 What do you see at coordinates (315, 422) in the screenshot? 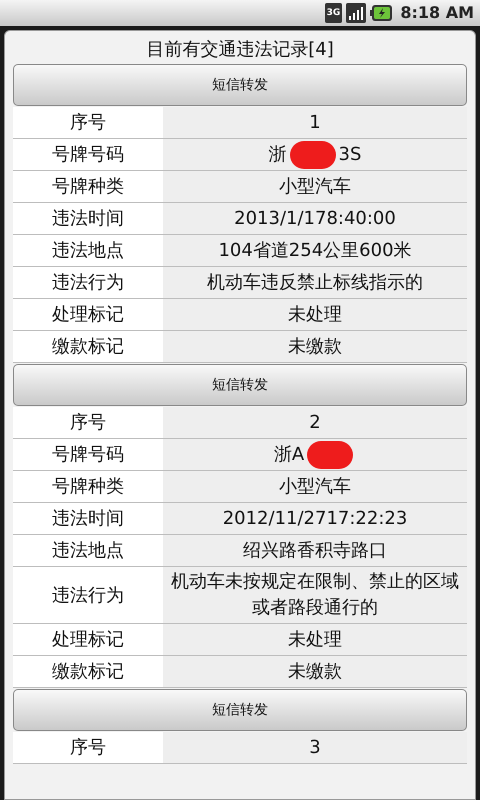
I see `value-text: 2` at bounding box center [315, 422].